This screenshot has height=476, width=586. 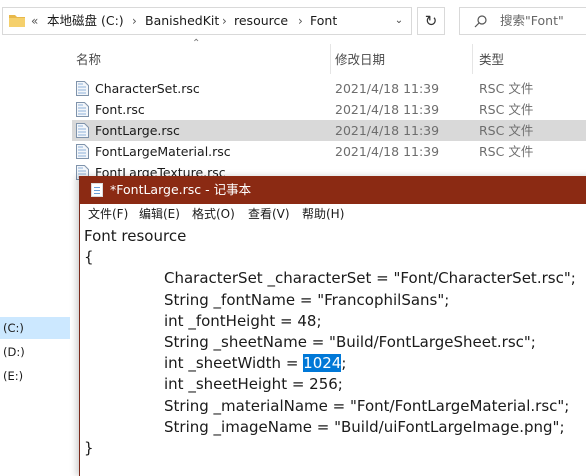 I want to click on menu-edit: 编辑(E), so click(x=159, y=214).